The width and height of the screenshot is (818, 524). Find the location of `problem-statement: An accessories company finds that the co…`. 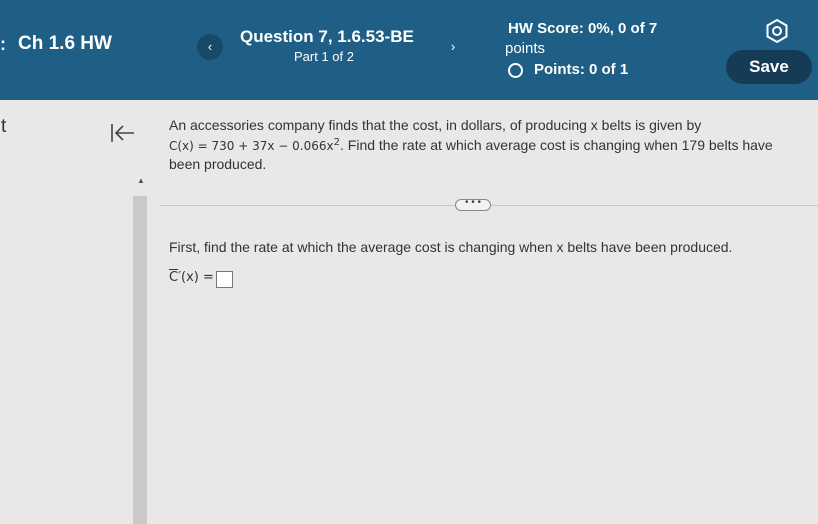

problem-statement: An accessories company finds that the co… is located at coordinates (484, 144).